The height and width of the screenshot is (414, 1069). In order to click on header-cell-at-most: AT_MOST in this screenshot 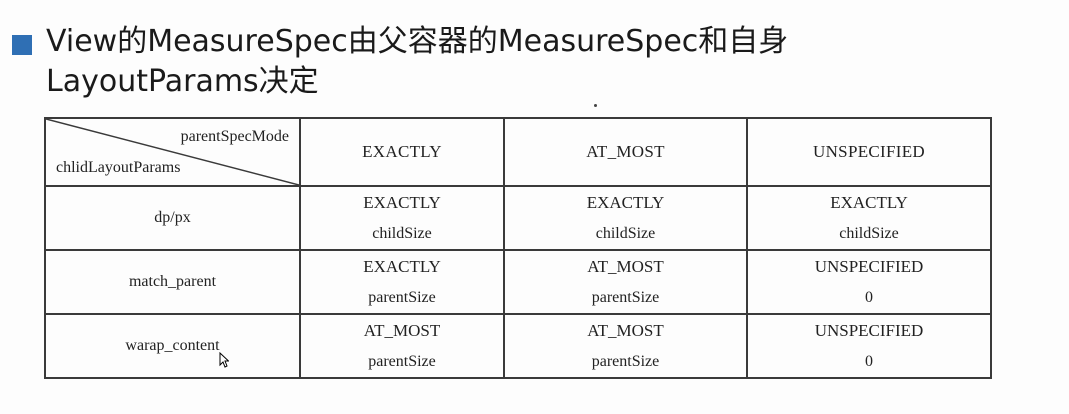, I will do `click(625, 152)`.